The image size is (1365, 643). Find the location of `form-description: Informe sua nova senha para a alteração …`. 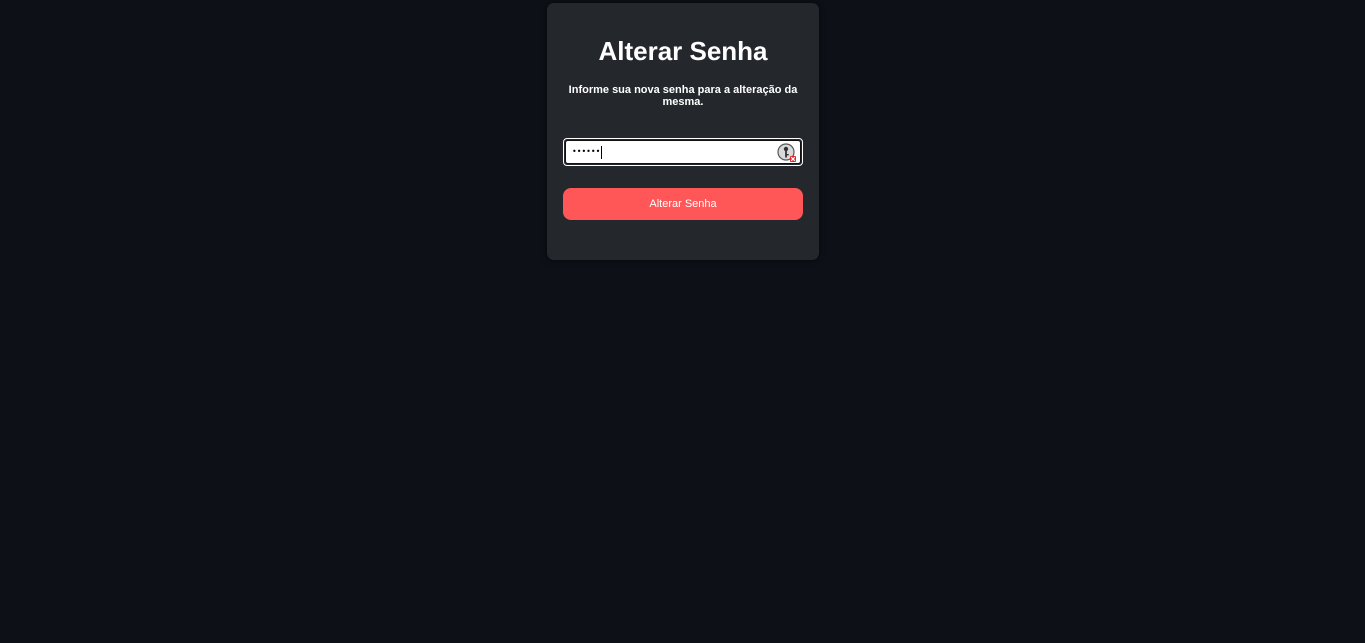

form-description: Informe sua nova senha para a alteração … is located at coordinates (683, 96).